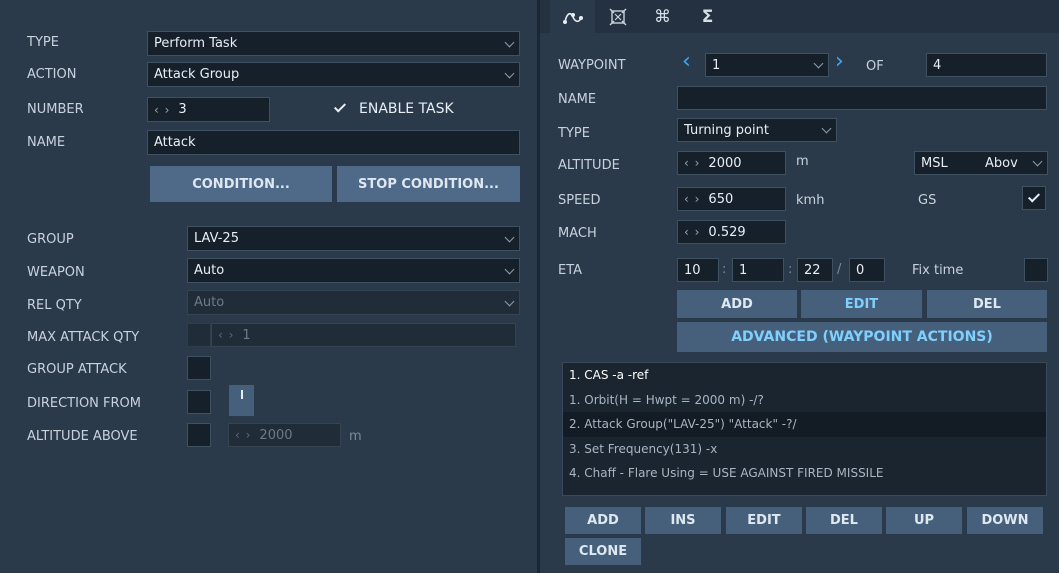 The width and height of the screenshot is (1059, 573). Describe the element at coordinates (579, 200) in the screenshot. I see `speed-label: SPEED` at that location.